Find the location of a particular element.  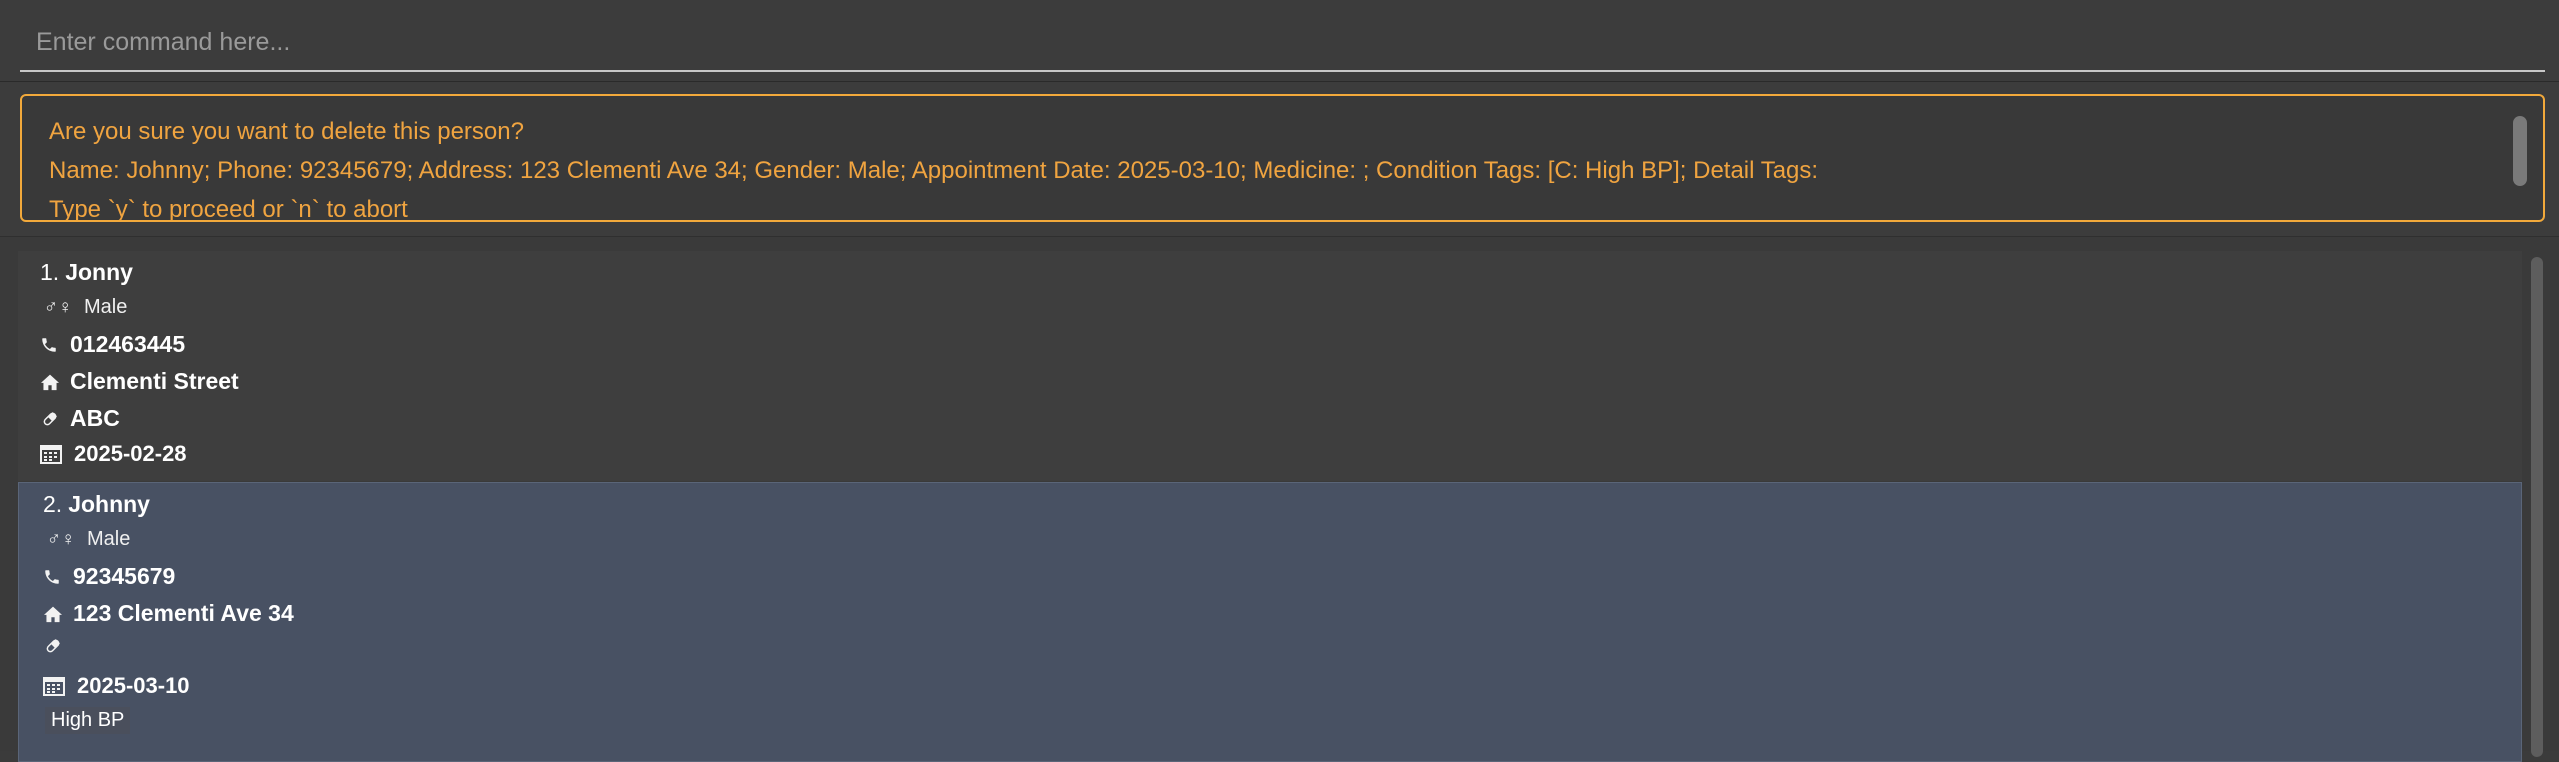

person-date: 2025-03-10 is located at coordinates (133, 685).